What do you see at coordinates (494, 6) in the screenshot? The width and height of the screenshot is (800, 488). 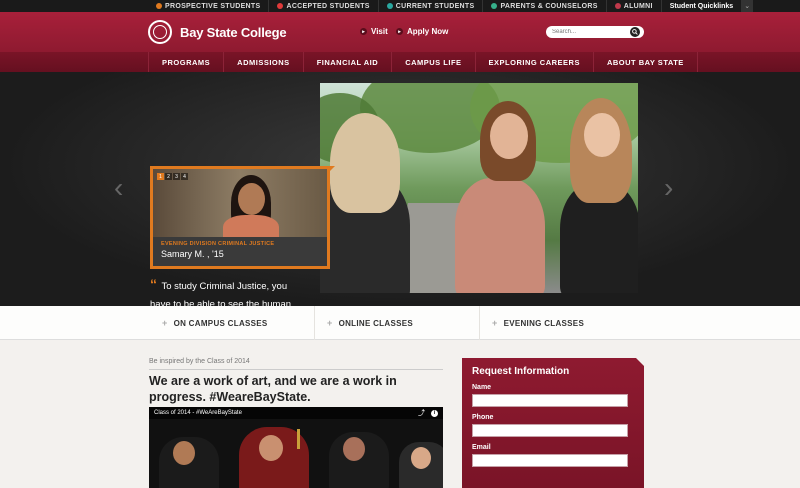 I see `parents-dot-icon` at bounding box center [494, 6].